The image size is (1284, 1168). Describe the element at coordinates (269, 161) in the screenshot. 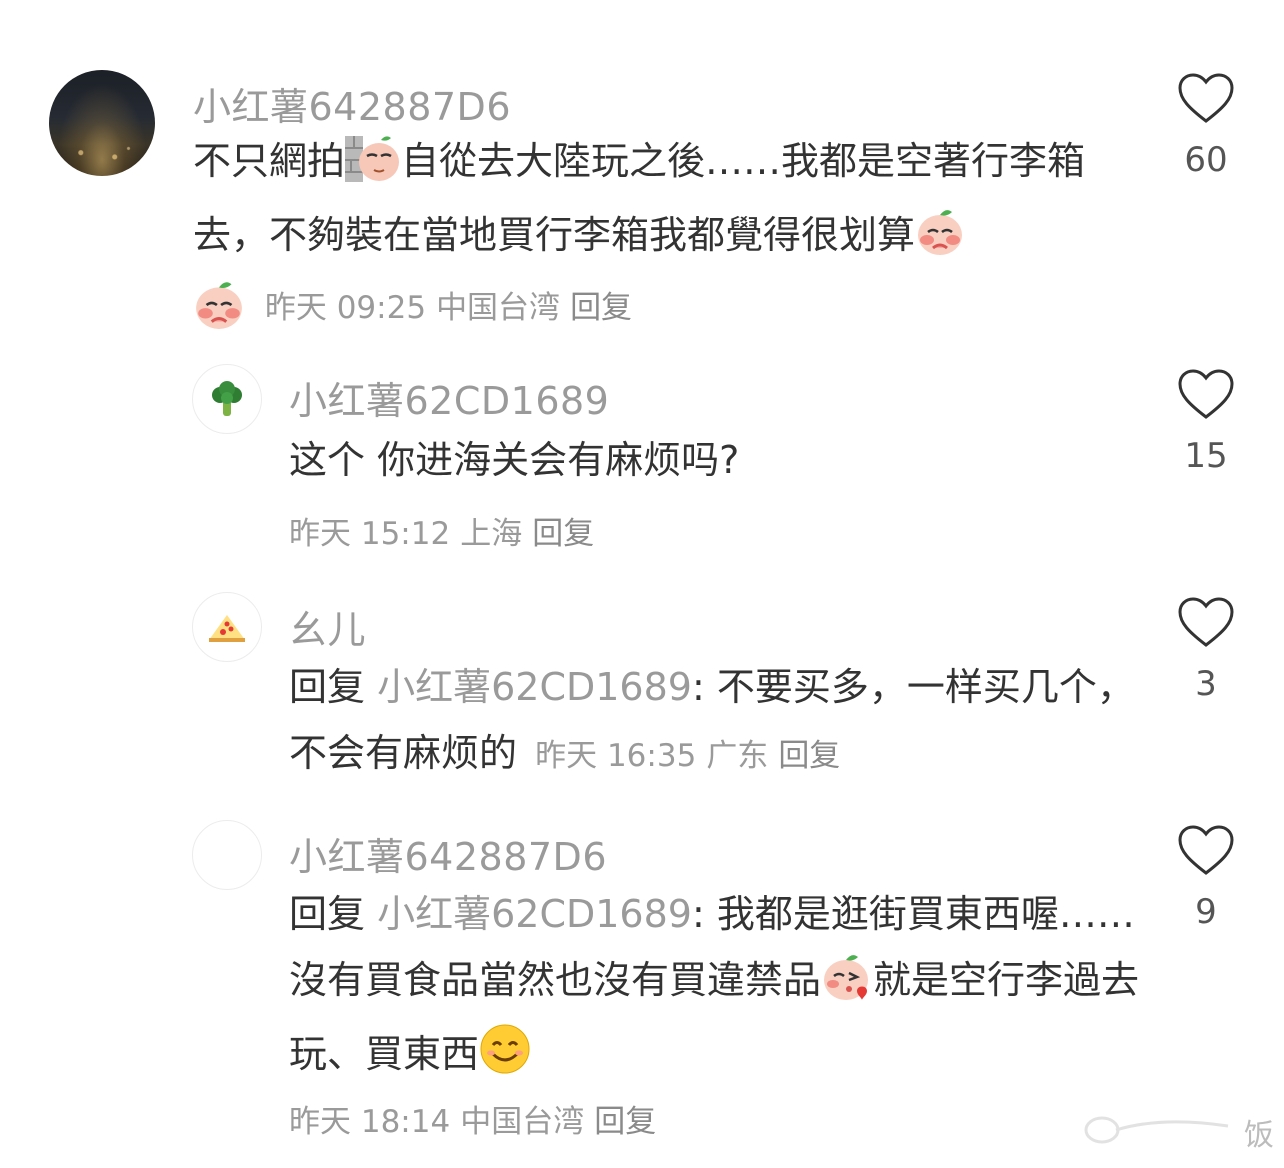

I see `comment-text-part: 不只網拍` at that location.